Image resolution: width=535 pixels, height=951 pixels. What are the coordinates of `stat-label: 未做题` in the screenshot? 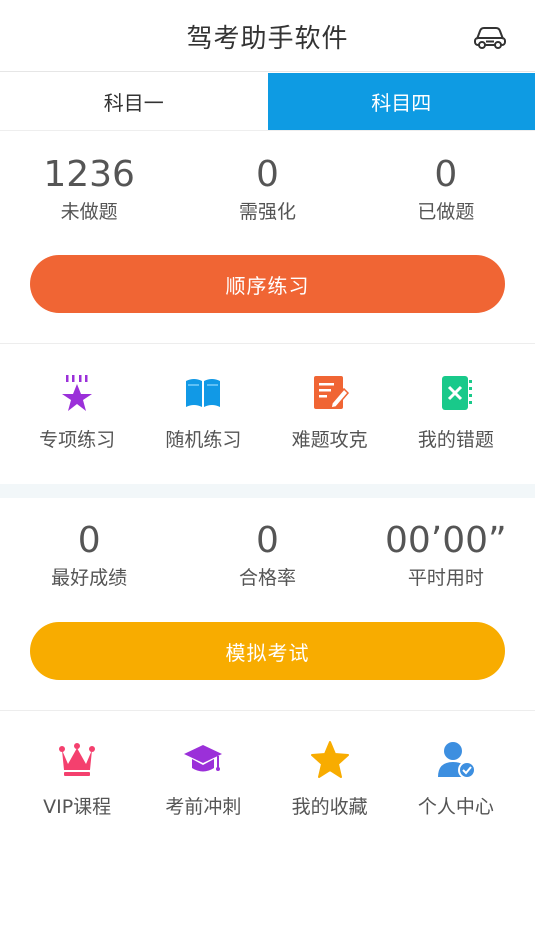 It's located at (89, 212).